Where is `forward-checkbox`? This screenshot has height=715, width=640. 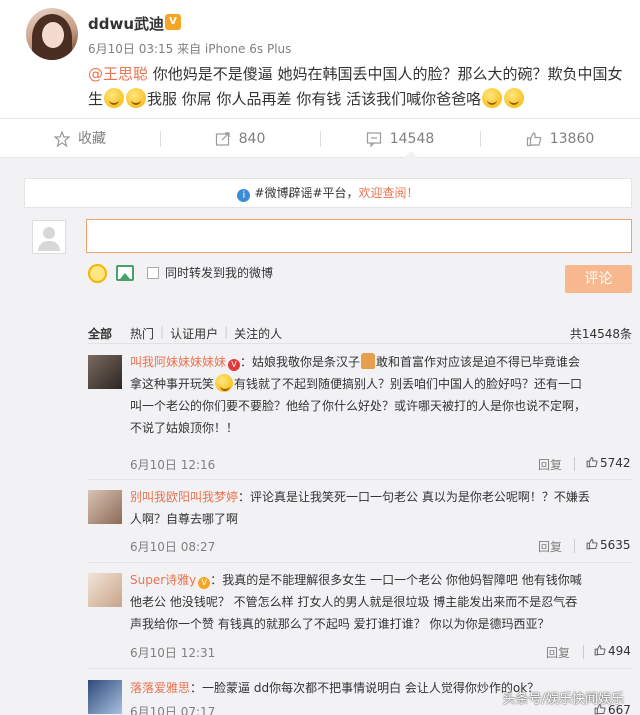
forward-checkbox is located at coordinates (153, 273).